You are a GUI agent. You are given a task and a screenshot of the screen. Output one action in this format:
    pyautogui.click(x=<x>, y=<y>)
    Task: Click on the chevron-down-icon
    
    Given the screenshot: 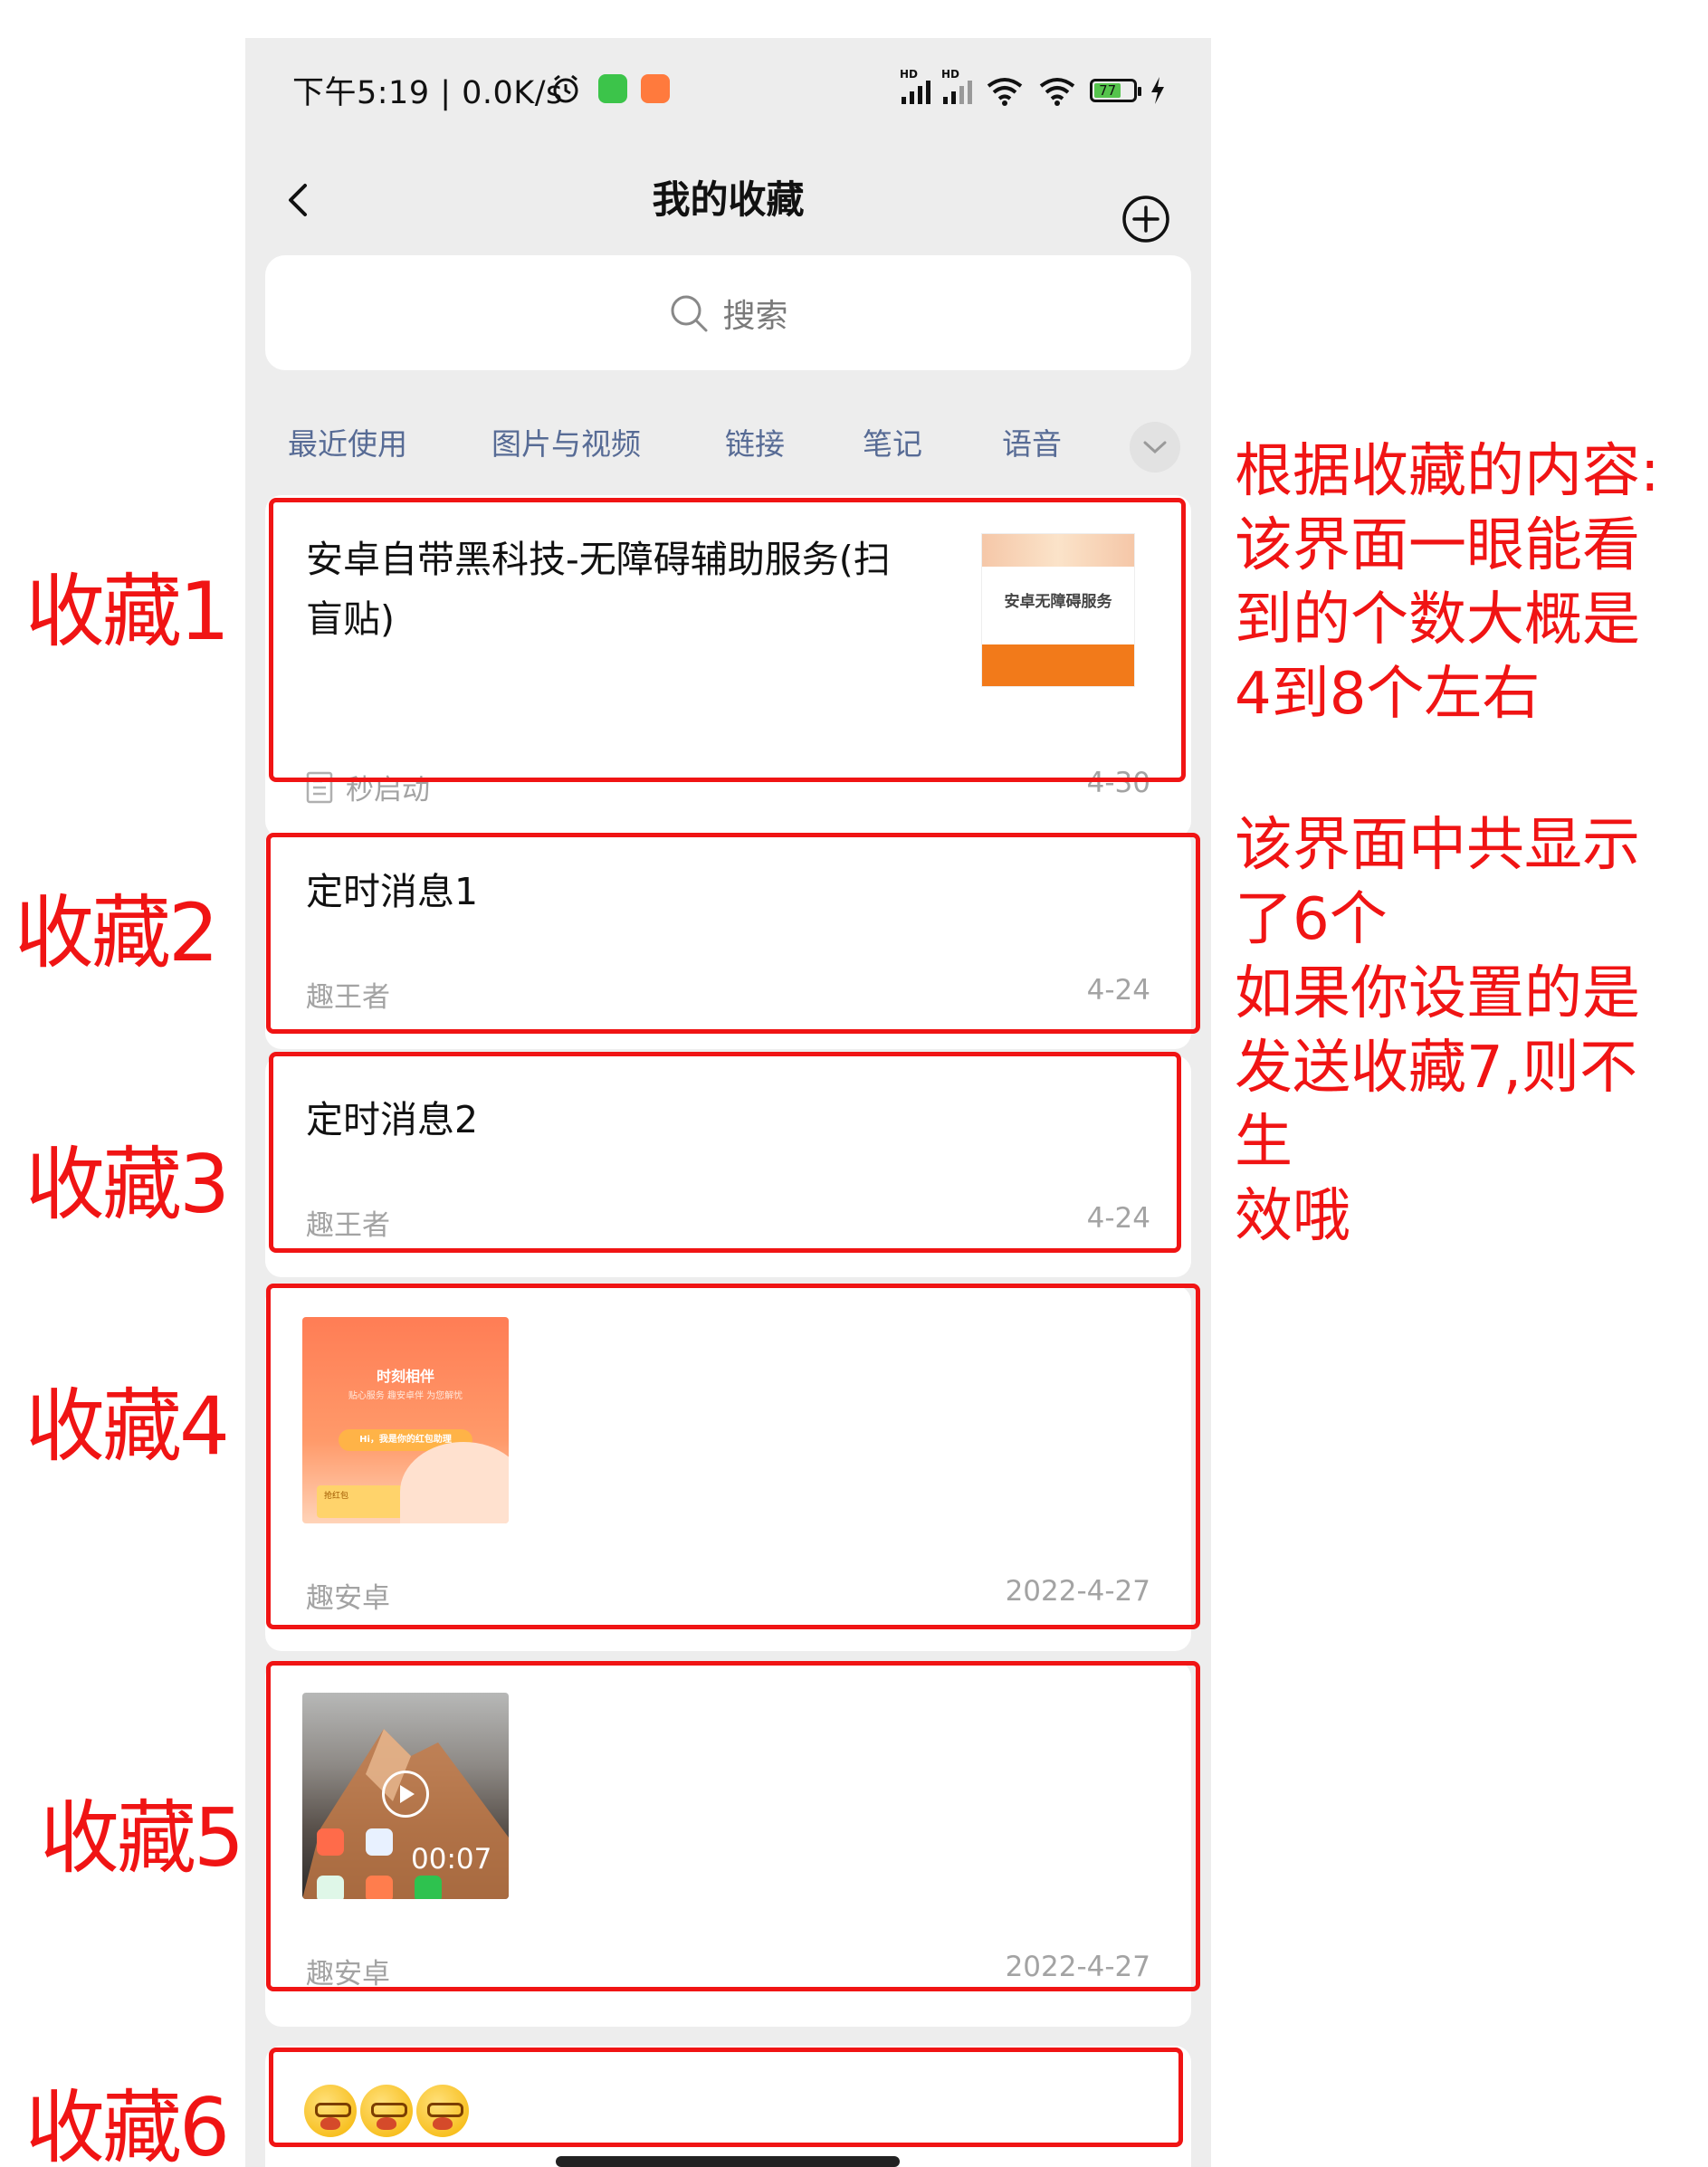 What is the action you would take?
    pyautogui.click(x=1155, y=447)
    